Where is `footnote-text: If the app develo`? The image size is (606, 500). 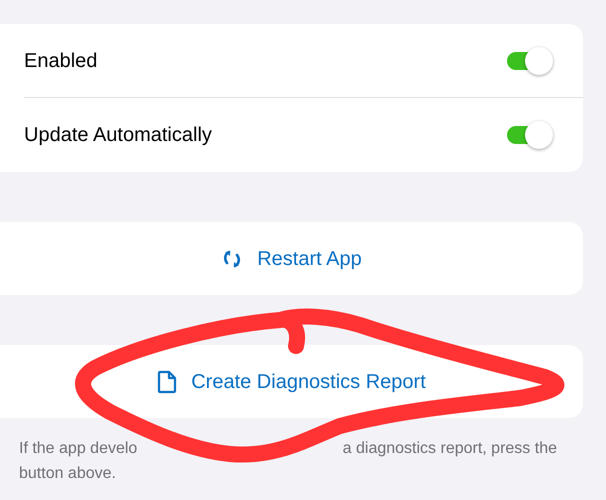 footnote-text: If the app develo is located at coordinates (78, 449).